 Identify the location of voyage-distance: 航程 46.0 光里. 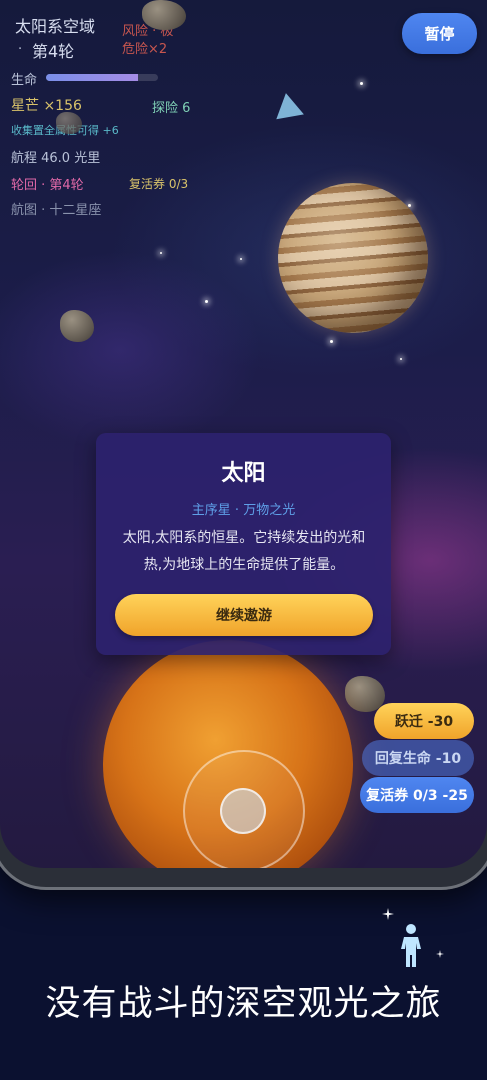
(56, 158).